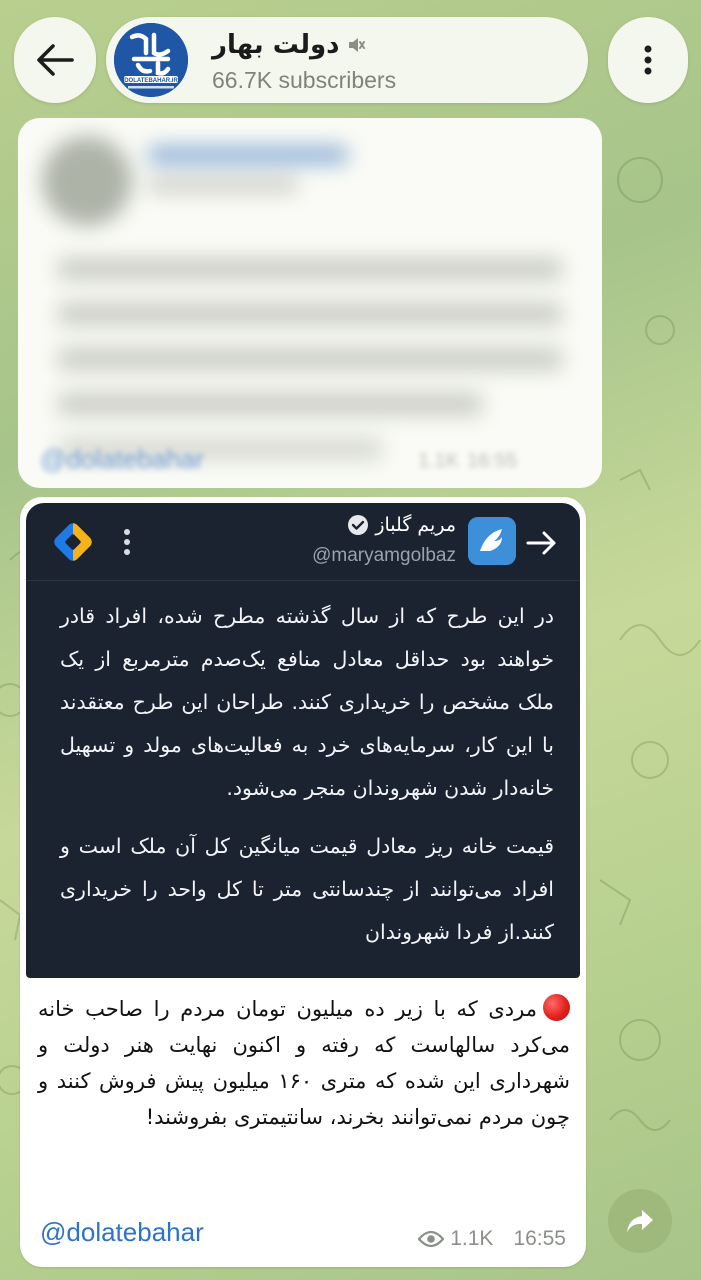  I want to click on channel-logo: DOLATEBAHAR.IR, so click(151, 60).